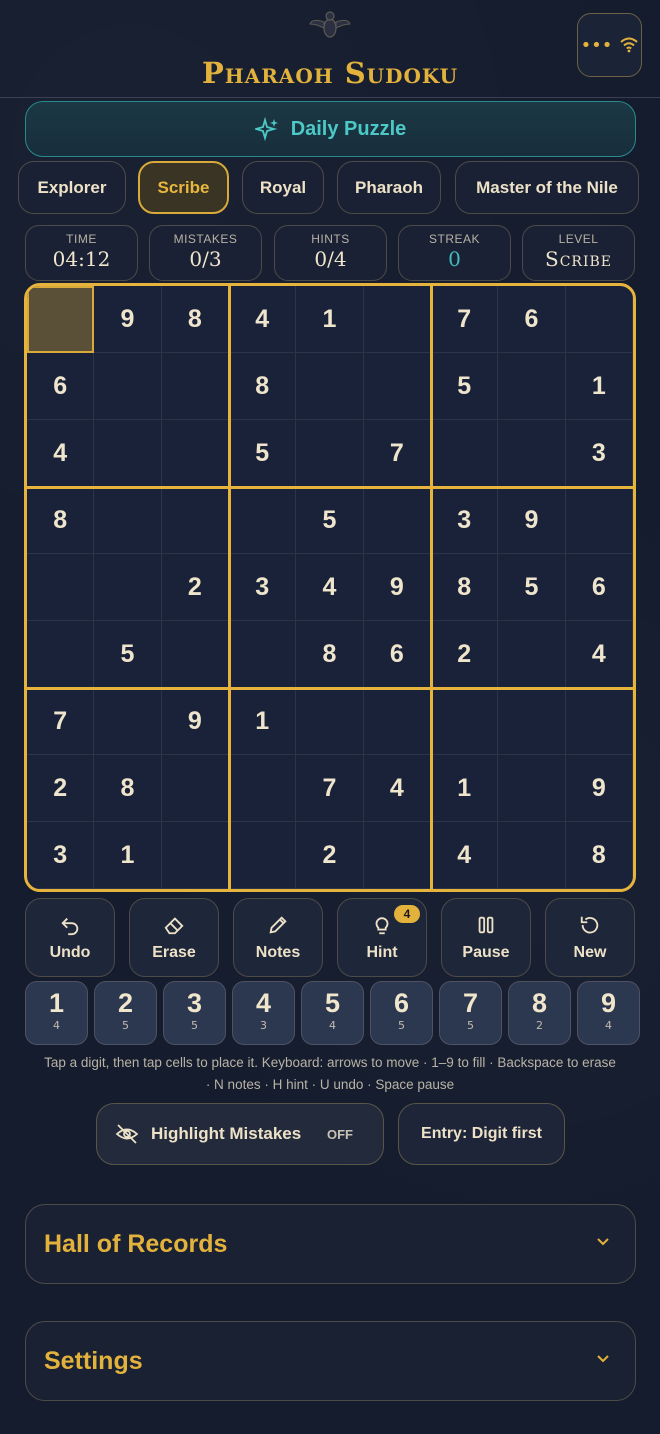 The height and width of the screenshot is (1434, 660). I want to click on digit-button-9: 94, so click(608, 1013).